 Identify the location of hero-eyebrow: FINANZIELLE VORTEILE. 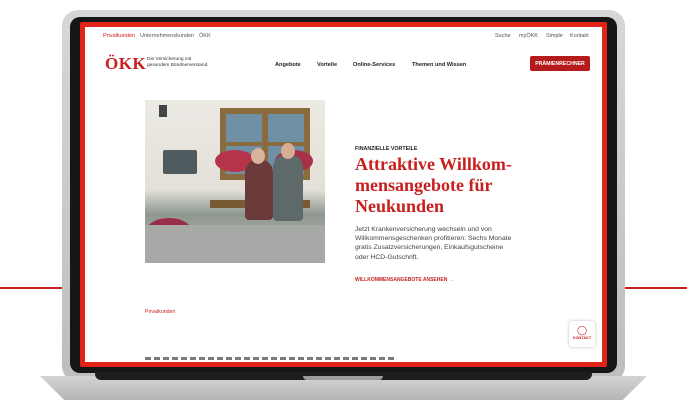
(386, 149).